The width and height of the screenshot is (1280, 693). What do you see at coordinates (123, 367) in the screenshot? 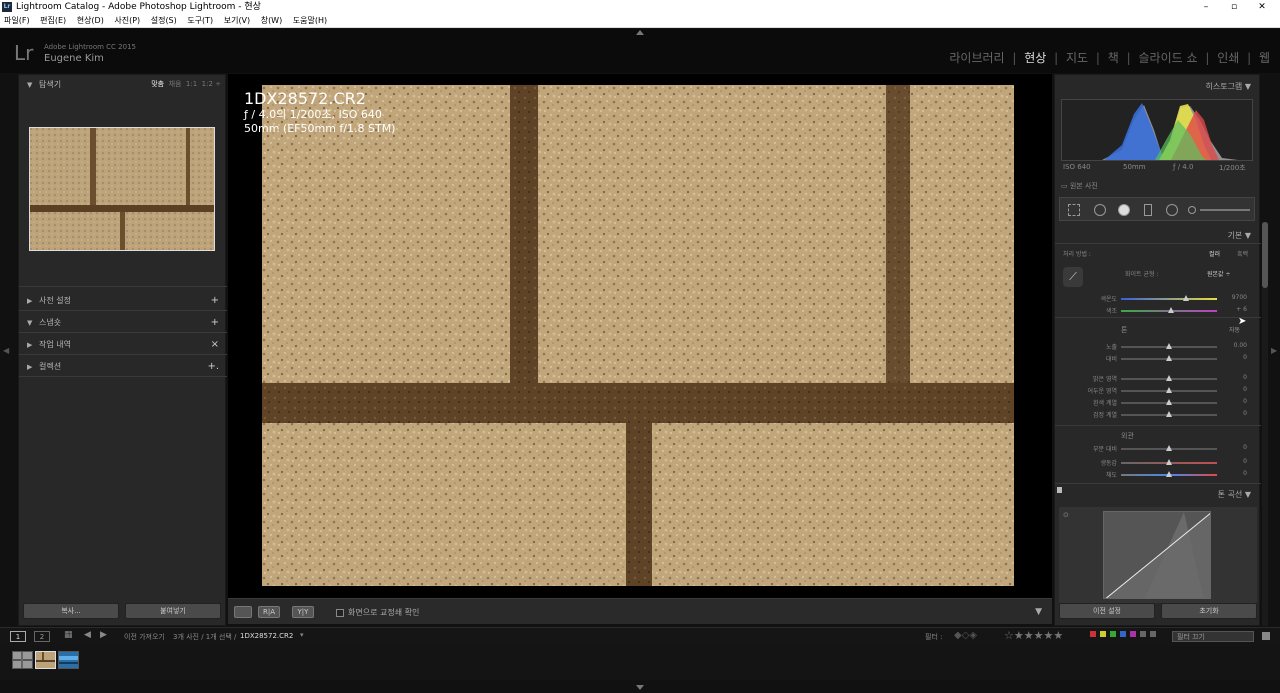
I see `collections-header: ▶ 컬렉션 +.` at bounding box center [123, 367].